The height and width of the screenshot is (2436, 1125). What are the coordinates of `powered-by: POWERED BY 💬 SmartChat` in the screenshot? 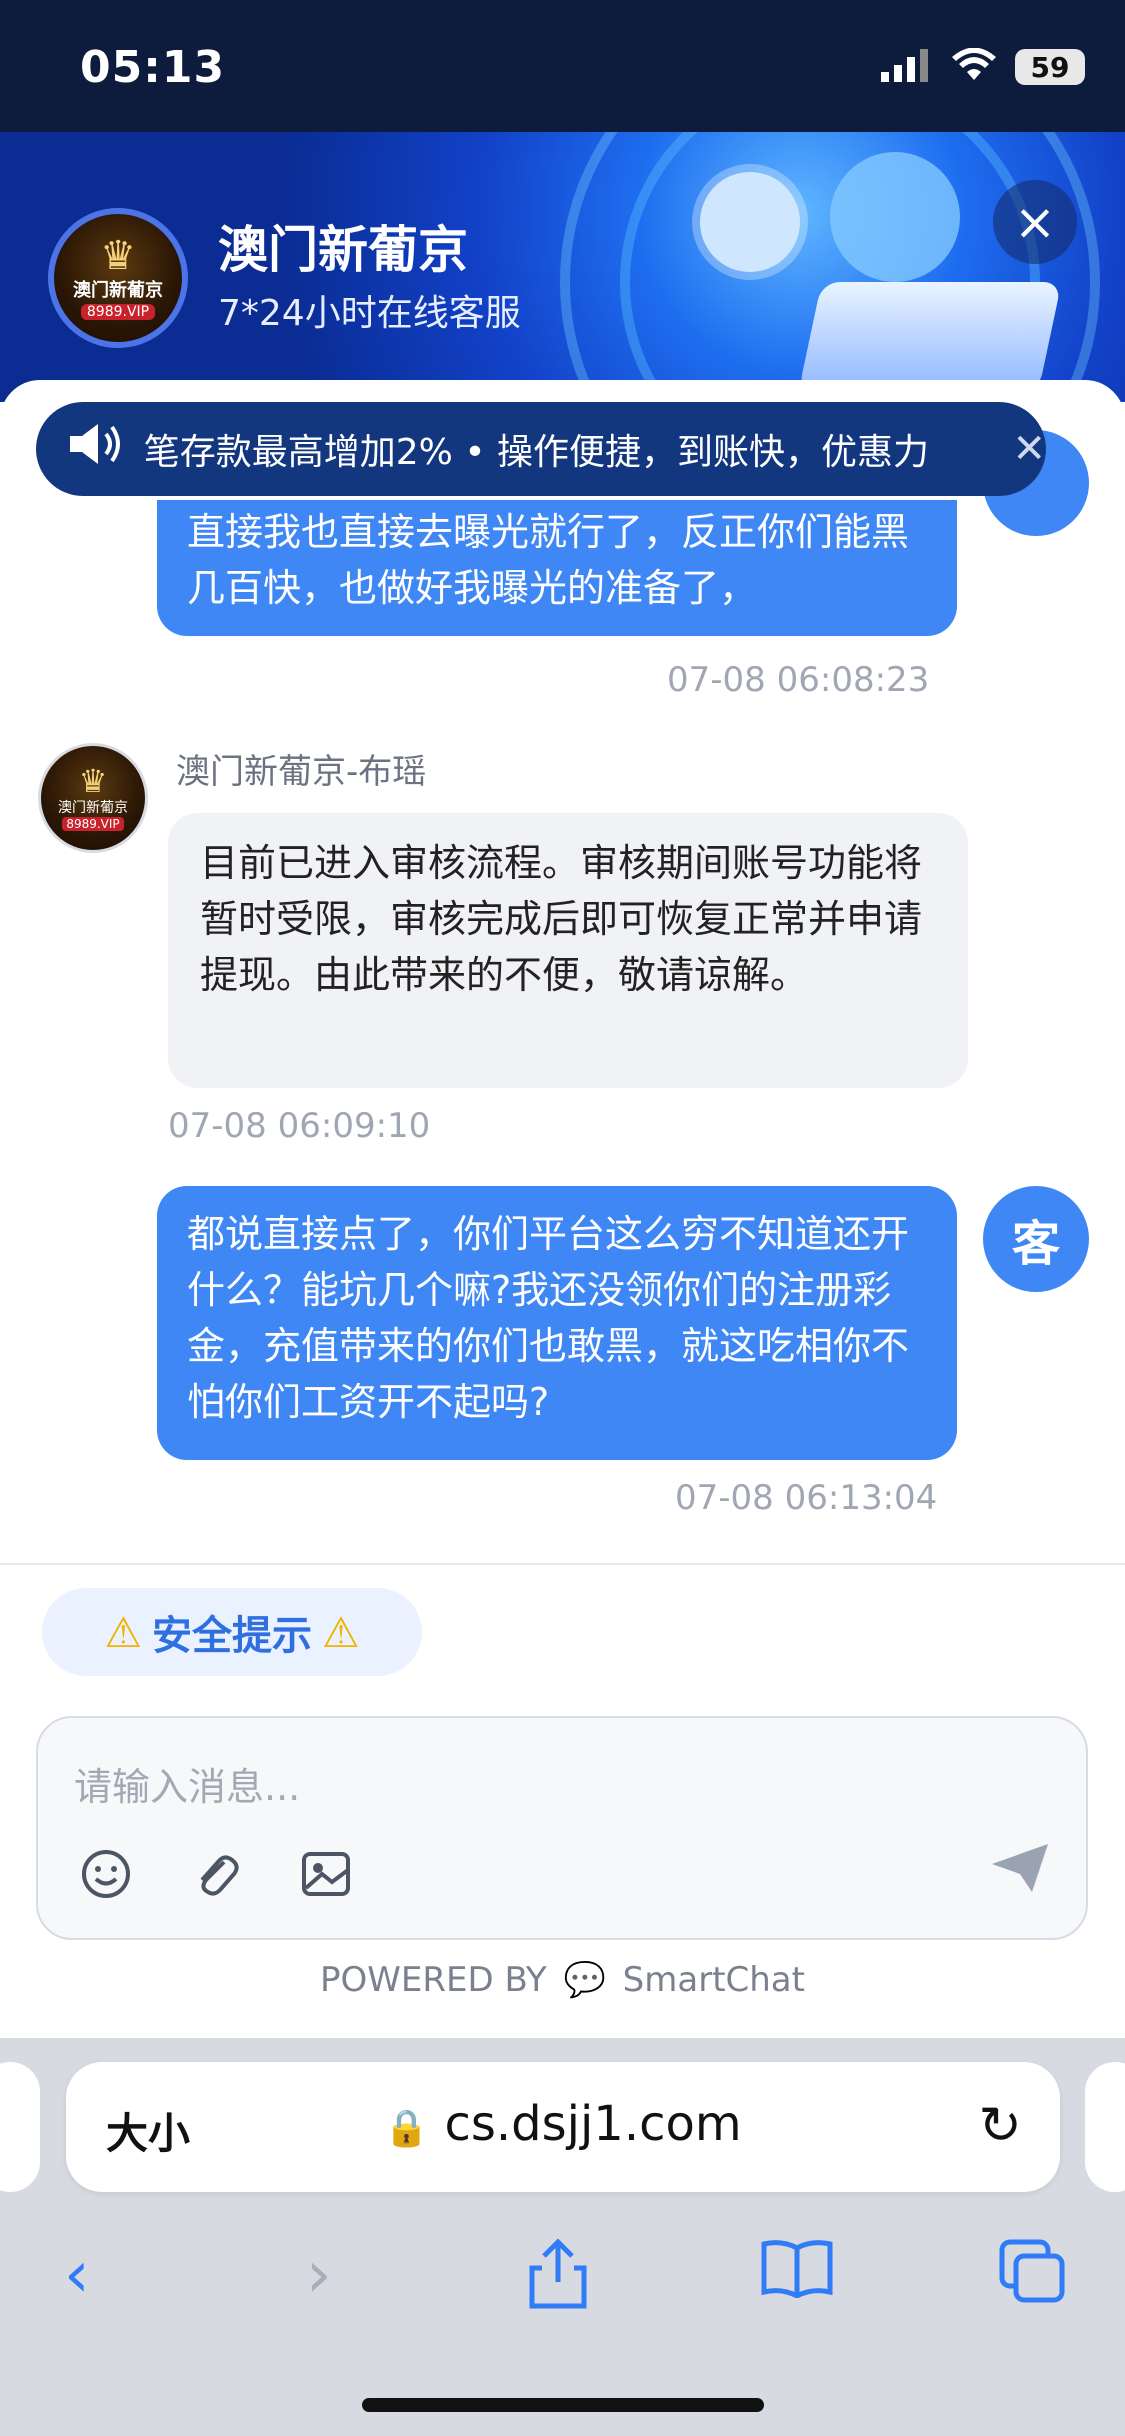 It's located at (562, 1980).